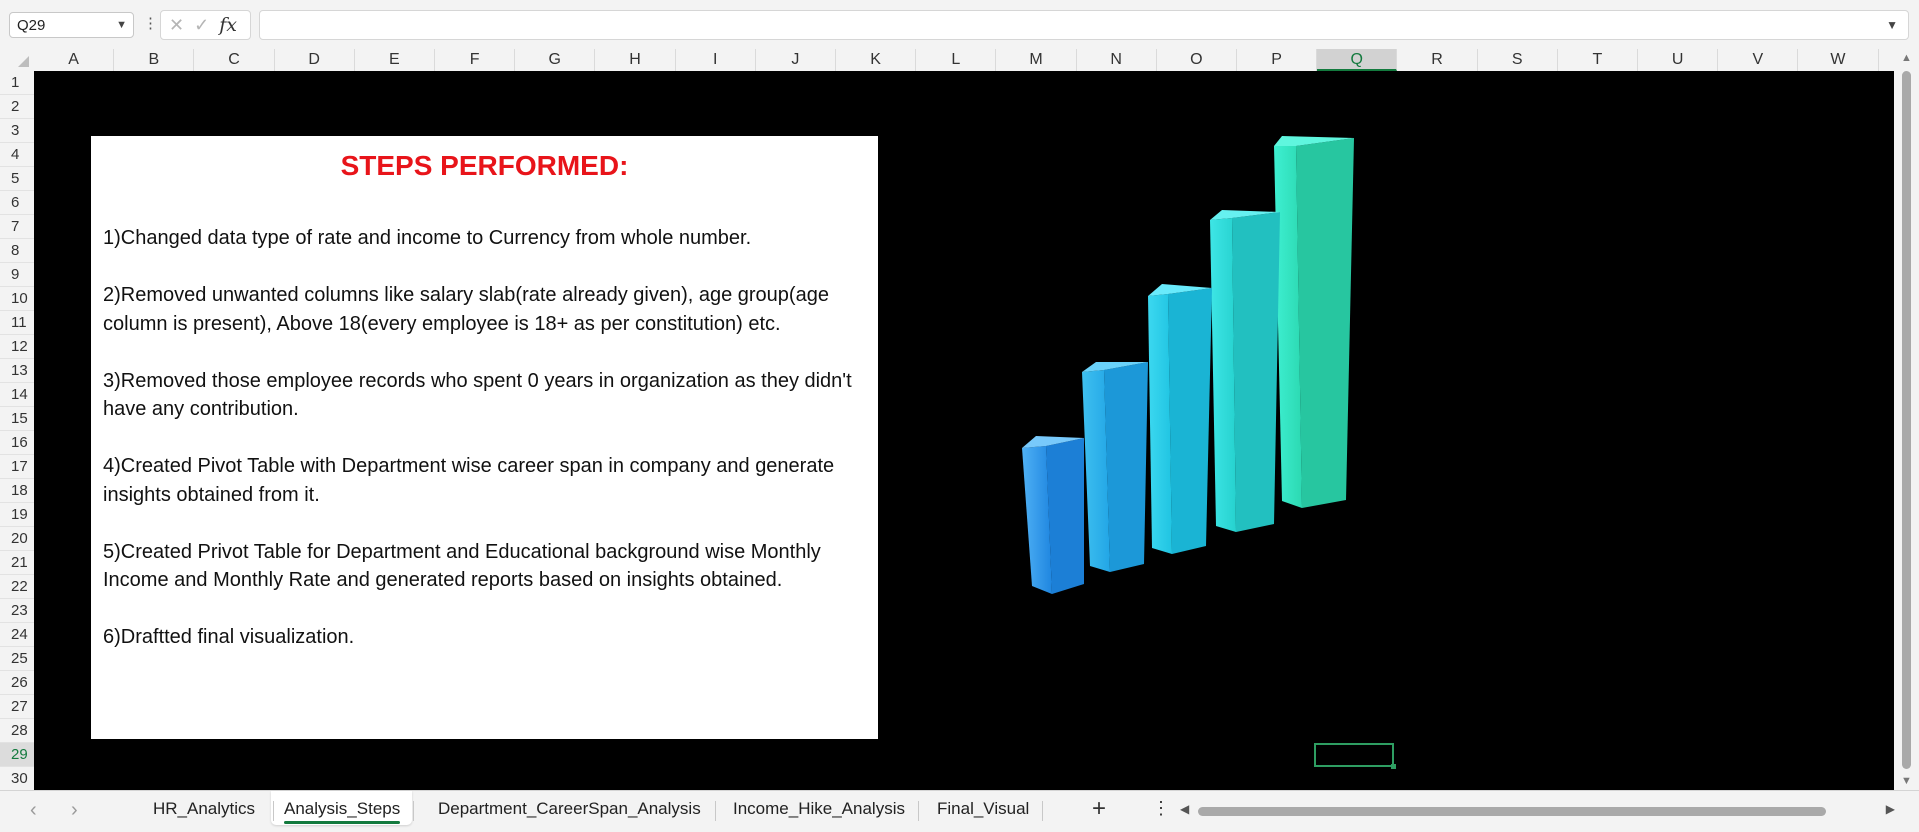  What do you see at coordinates (176, 25) in the screenshot?
I see `cancel-icon: ✕` at bounding box center [176, 25].